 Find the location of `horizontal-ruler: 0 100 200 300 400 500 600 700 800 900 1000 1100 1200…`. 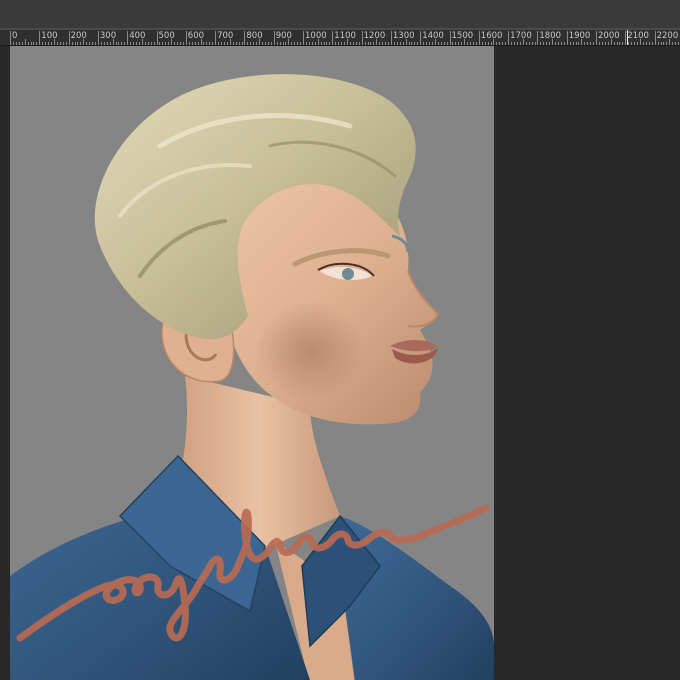

horizontal-ruler: 0 100 200 300 400 500 600 700 800 900 1000 1100 1200… is located at coordinates (340, 38).